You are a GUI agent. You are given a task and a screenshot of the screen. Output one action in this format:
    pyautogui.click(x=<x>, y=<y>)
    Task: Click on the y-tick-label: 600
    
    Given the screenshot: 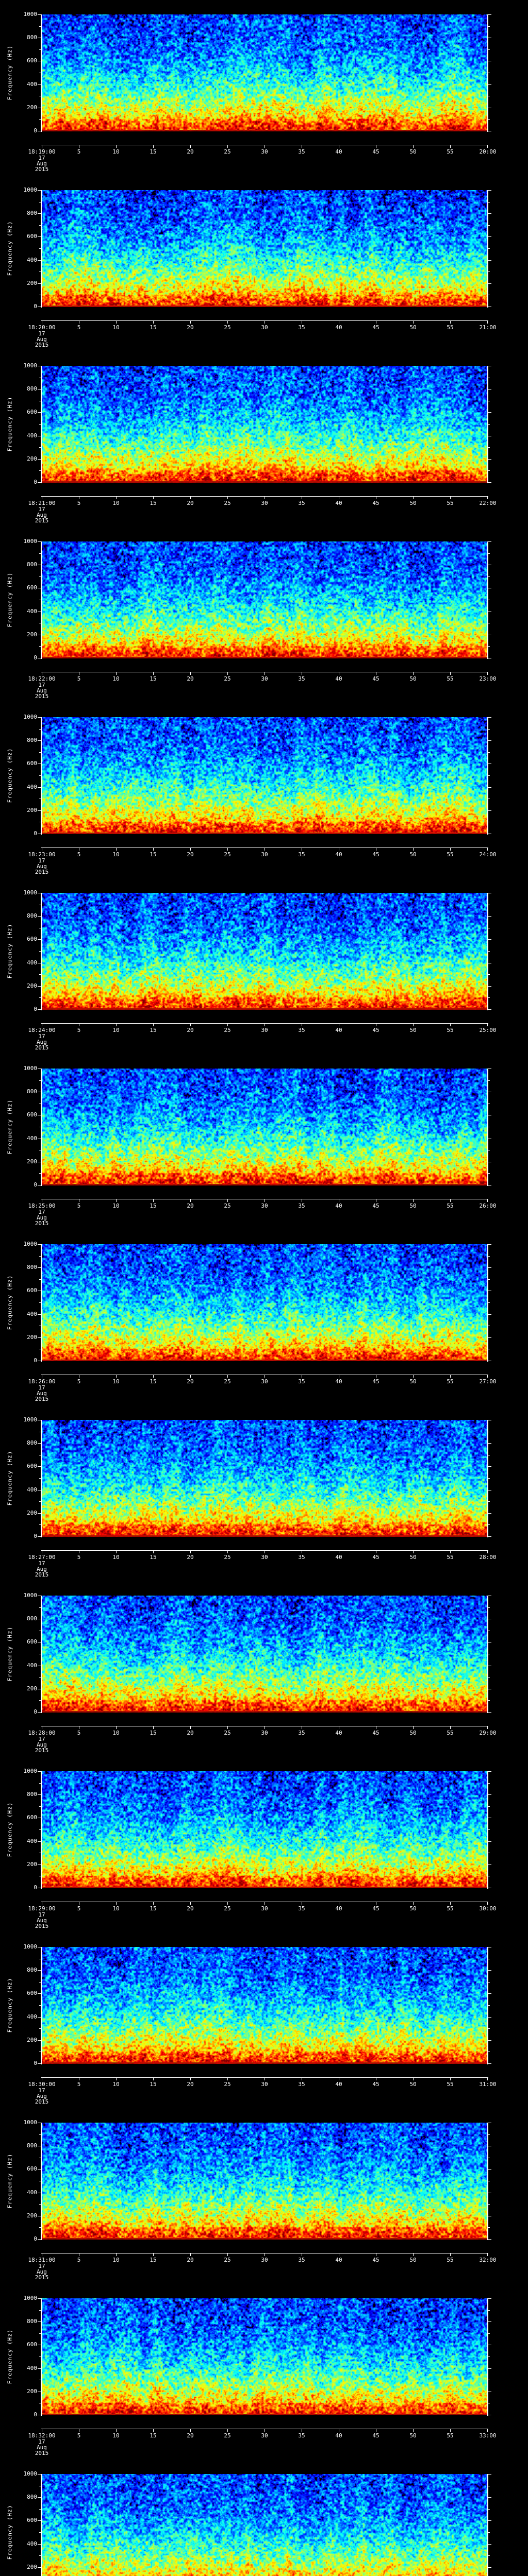 What is the action you would take?
    pyautogui.click(x=32, y=2344)
    